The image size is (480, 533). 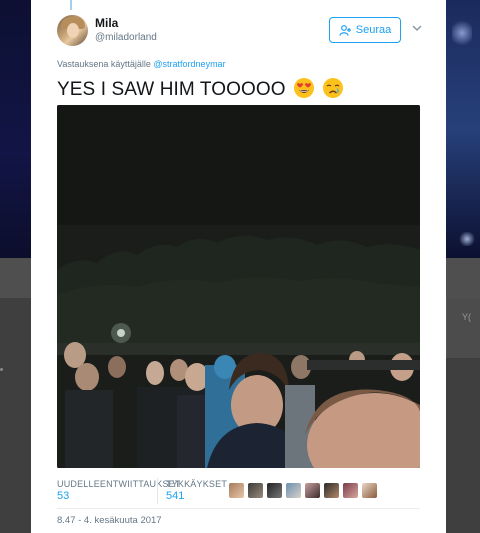 What do you see at coordinates (72, 30) in the screenshot?
I see `avatar` at bounding box center [72, 30].